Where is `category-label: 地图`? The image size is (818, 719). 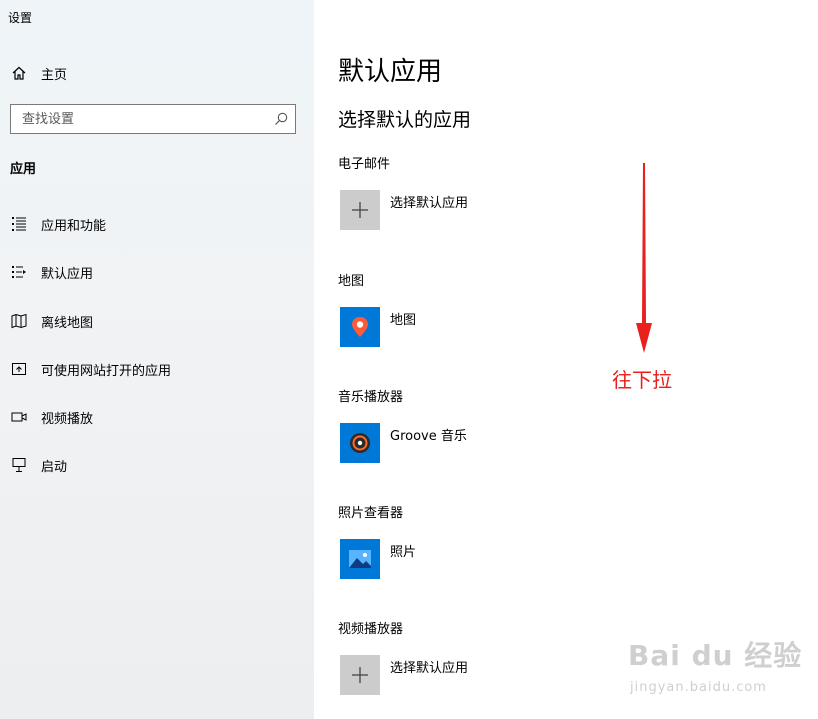
category-label: 地图 is located at coordinates (351, 281).